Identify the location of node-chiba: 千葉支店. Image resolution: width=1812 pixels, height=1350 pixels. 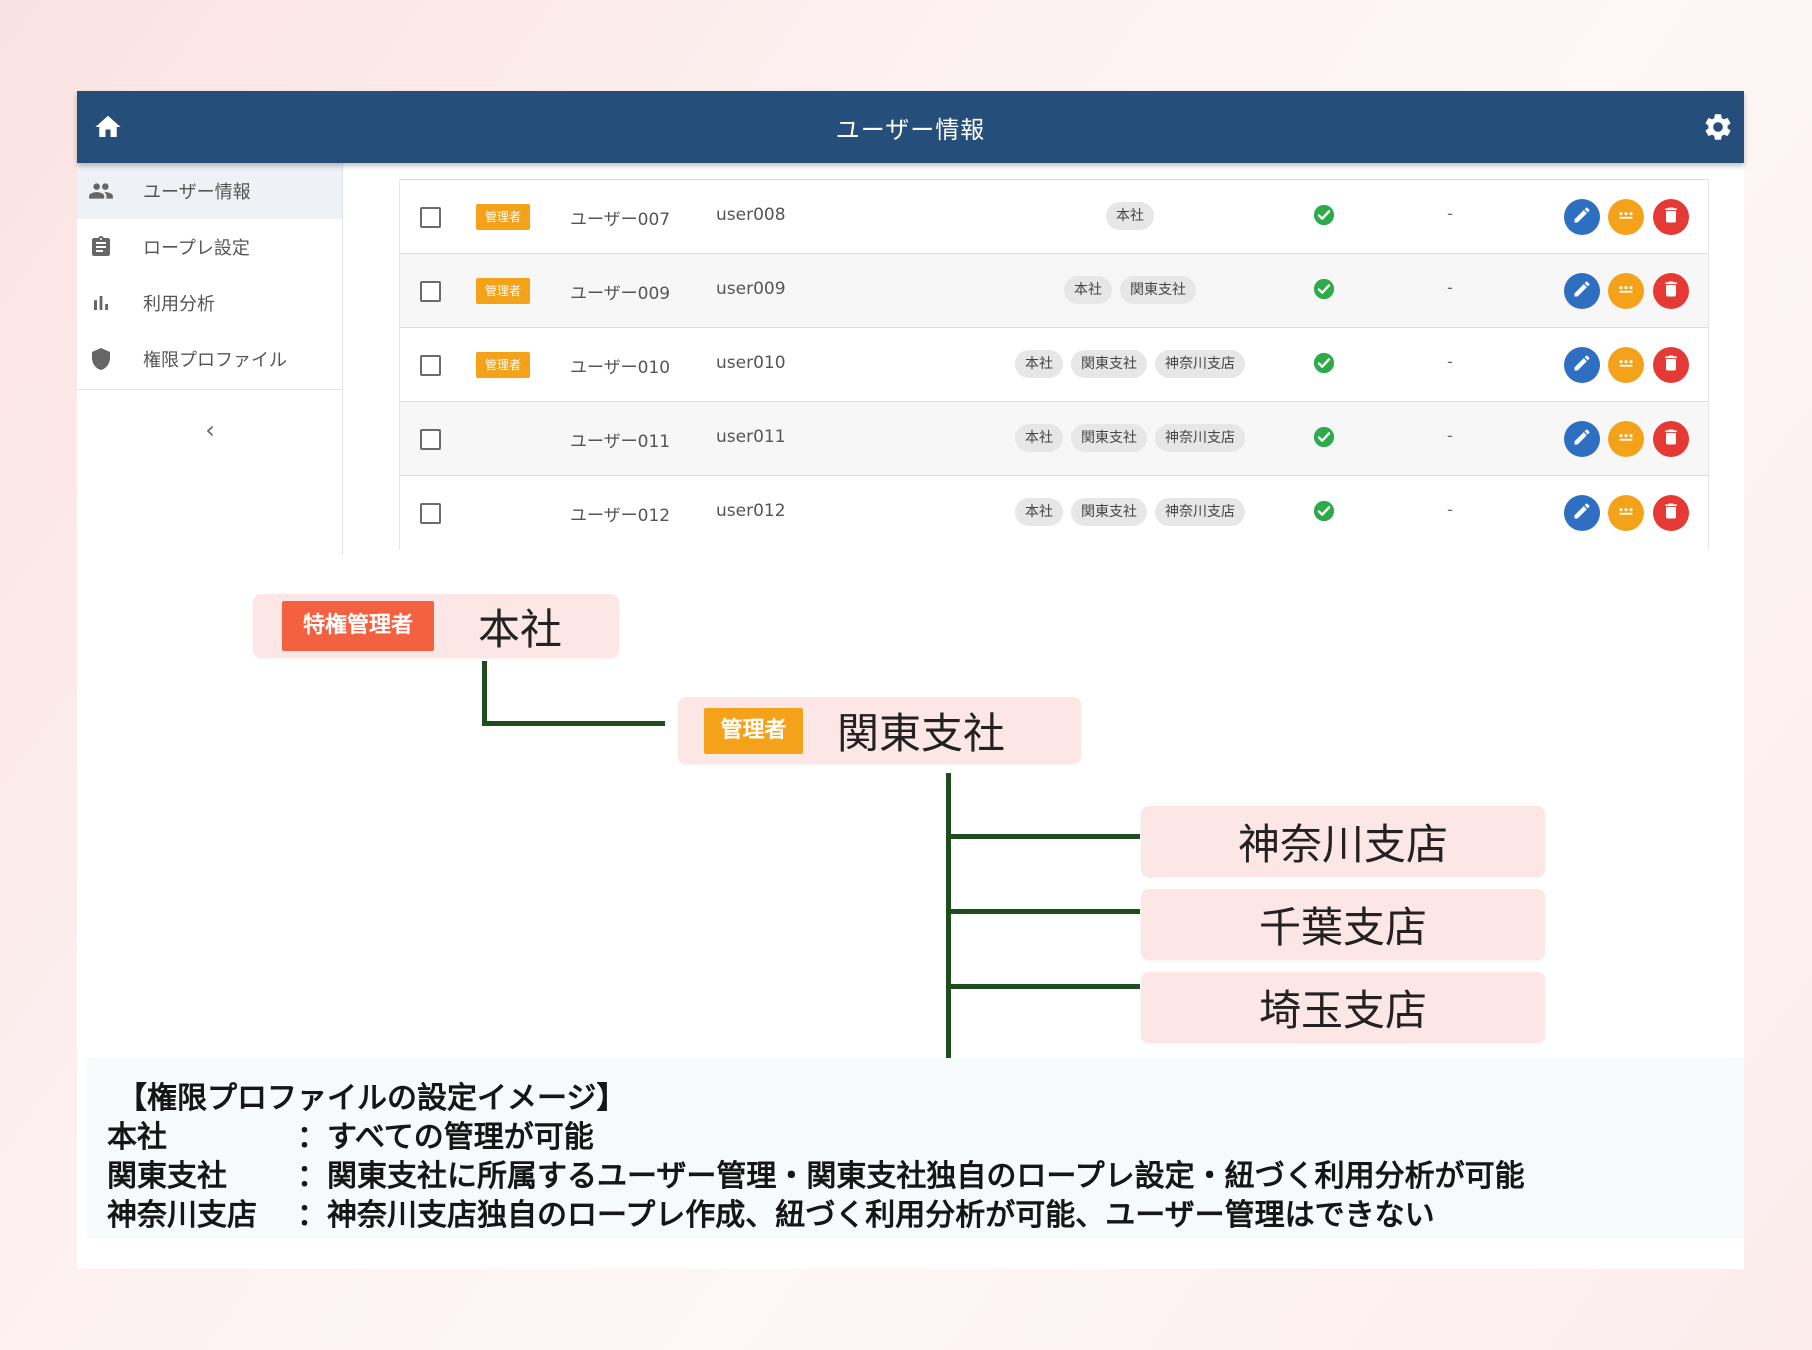
(1343, 924).